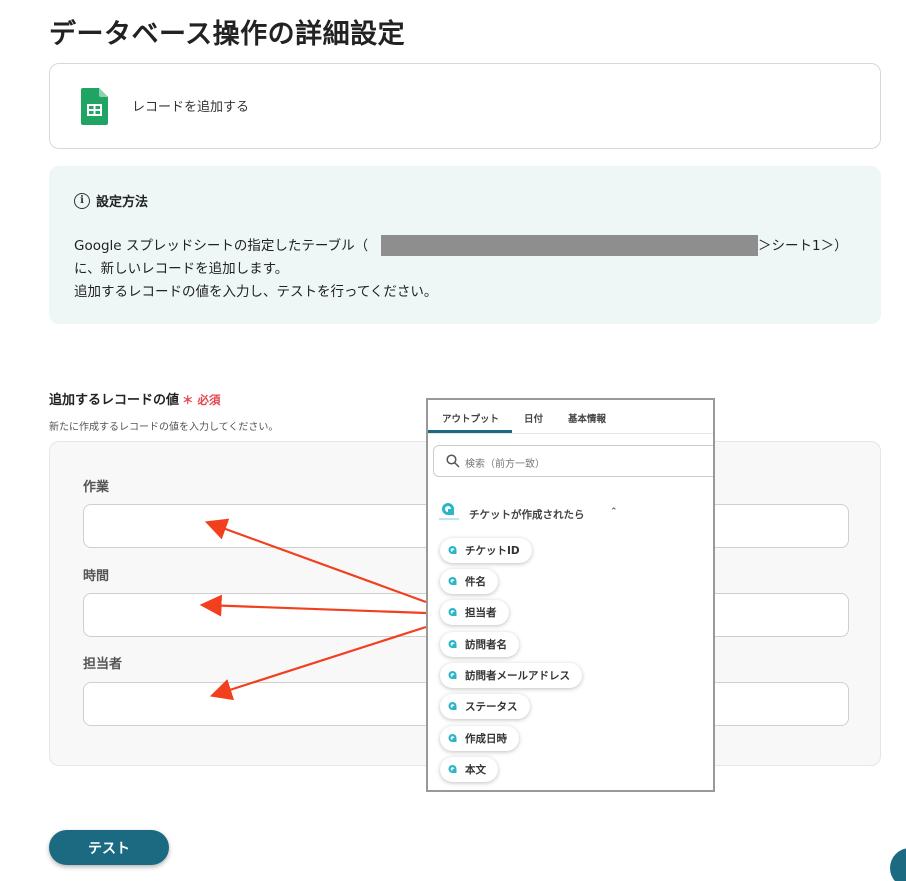  What do you see at coordinates (82, 200) in the screenshot?
I see `info-icon: i` at bounding box center [82, 200].